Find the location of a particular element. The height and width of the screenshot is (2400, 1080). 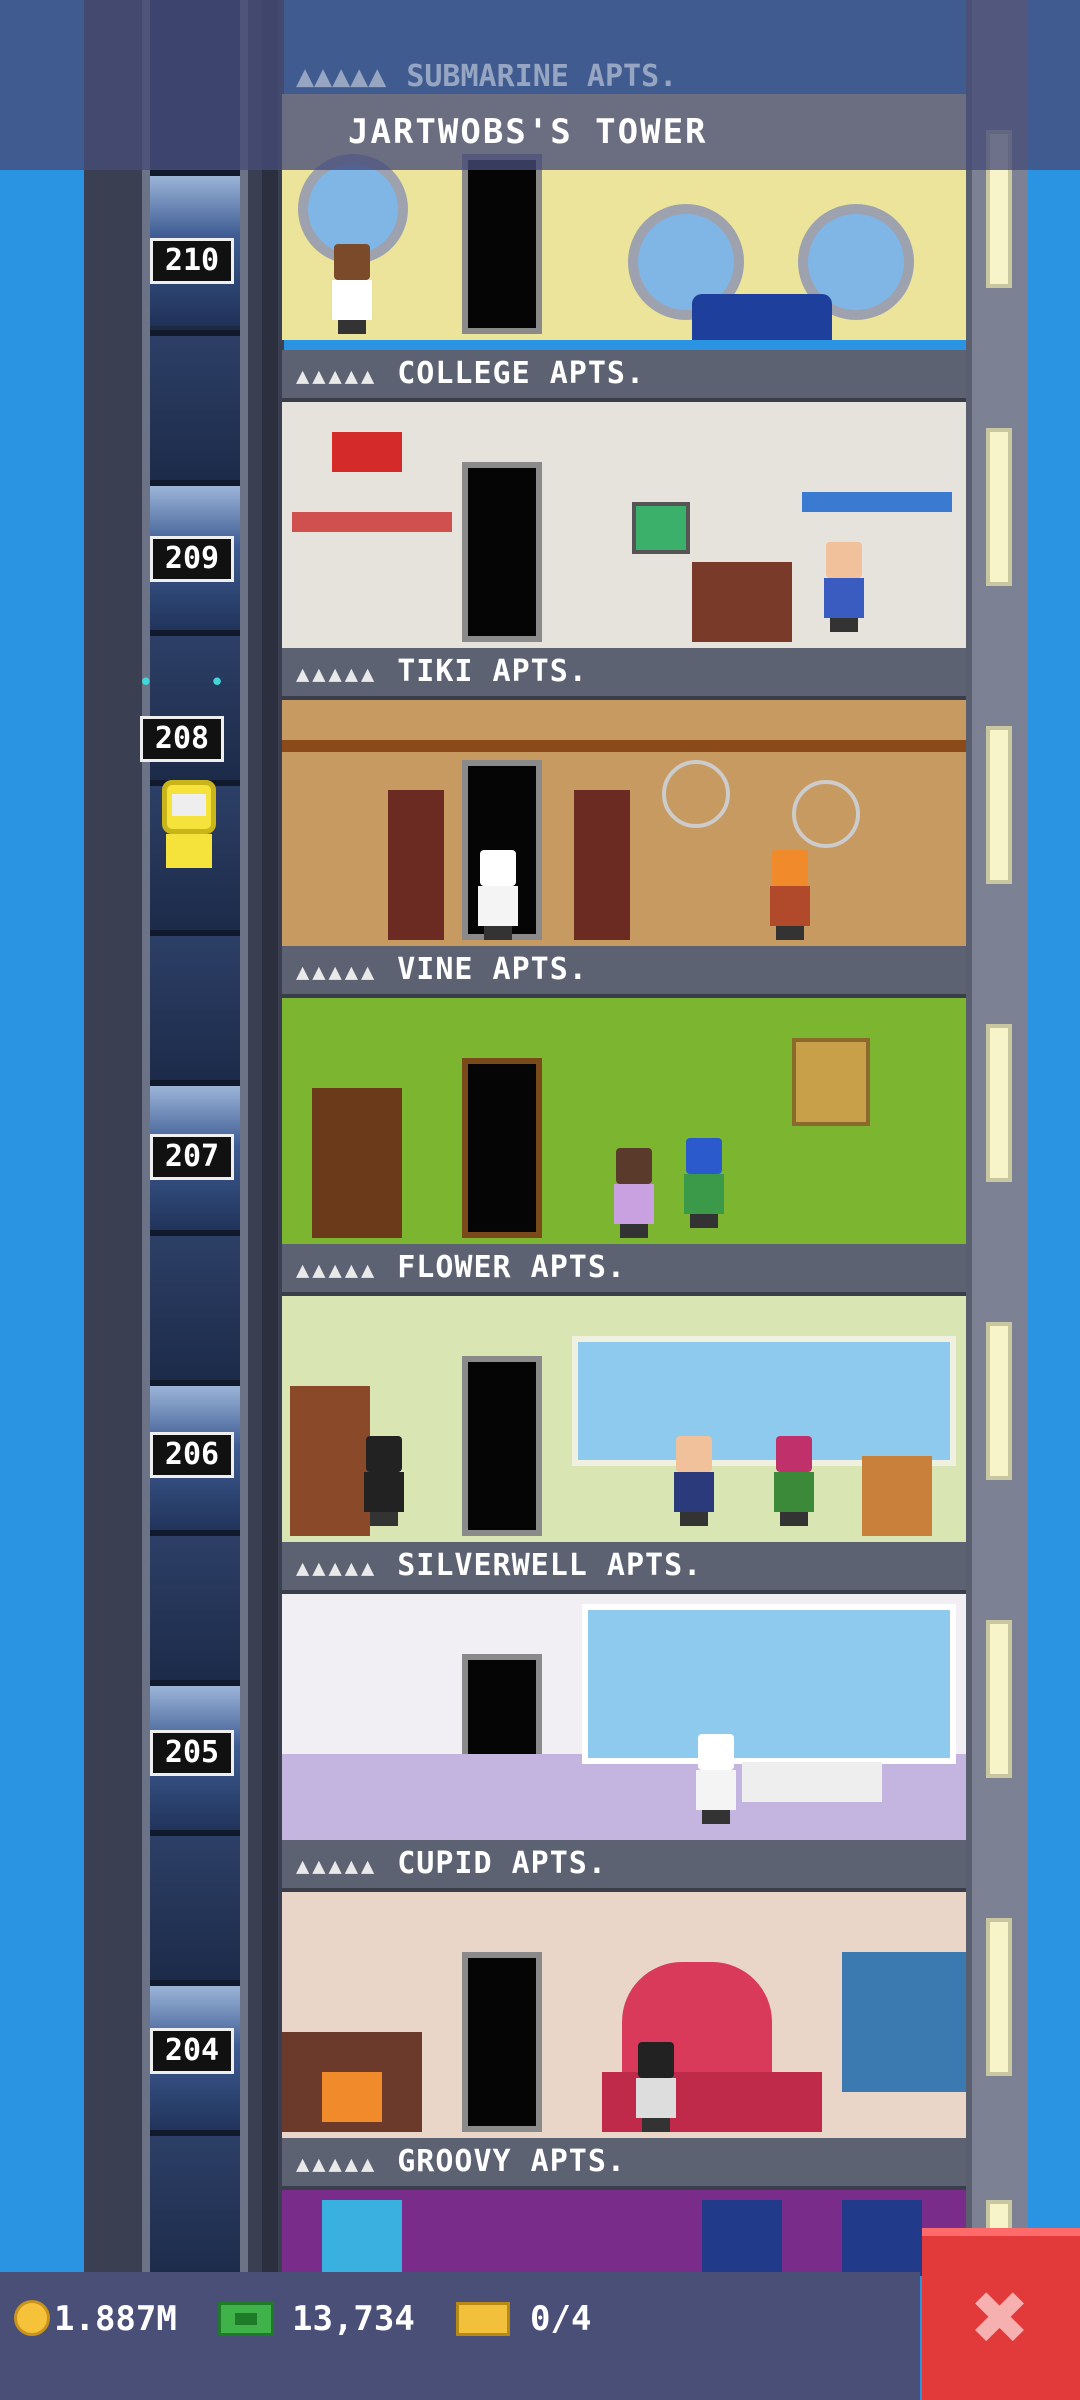

room-vine is located at coordinates (624, 1121).